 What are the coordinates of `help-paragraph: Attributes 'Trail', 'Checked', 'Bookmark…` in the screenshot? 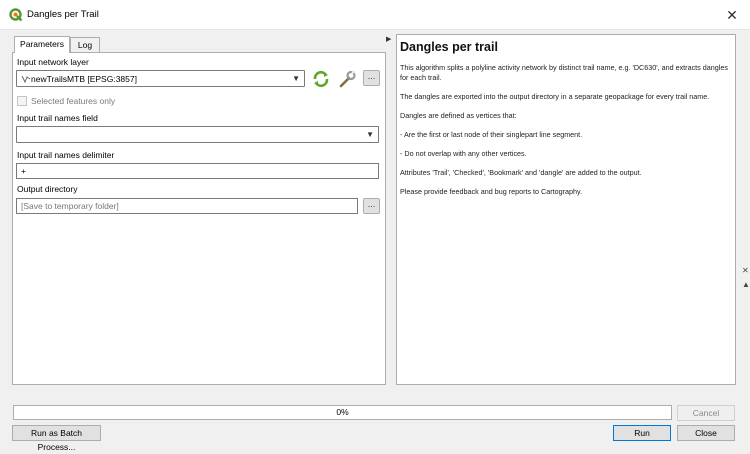 It's located at (521, 172).